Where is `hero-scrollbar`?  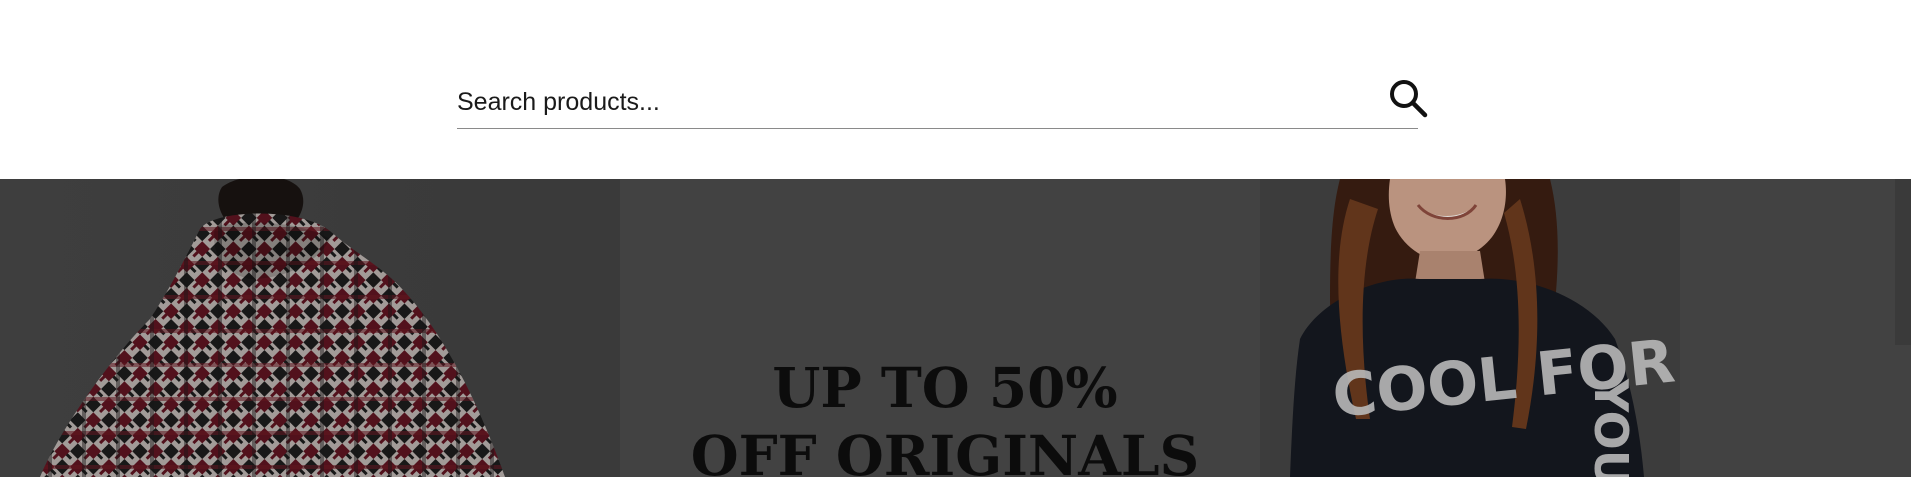 hero-scrollbar is located at coordinates (1903, 262).